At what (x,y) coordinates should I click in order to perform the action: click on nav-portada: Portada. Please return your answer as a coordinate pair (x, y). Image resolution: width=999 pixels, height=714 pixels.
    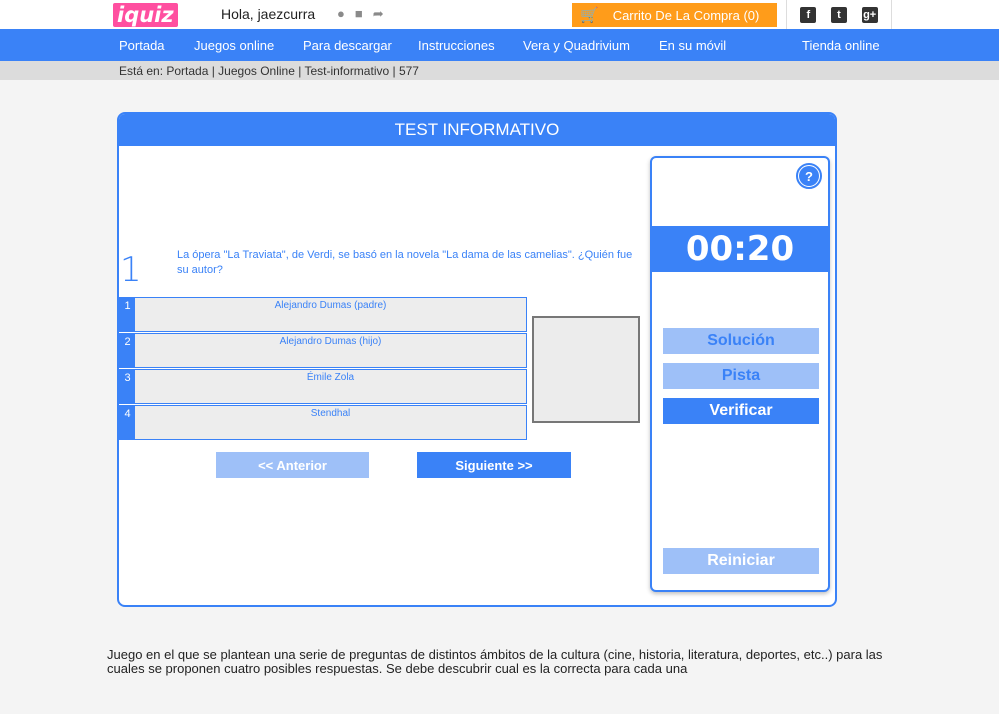
    Looking at the image, I should click on (142, 45).